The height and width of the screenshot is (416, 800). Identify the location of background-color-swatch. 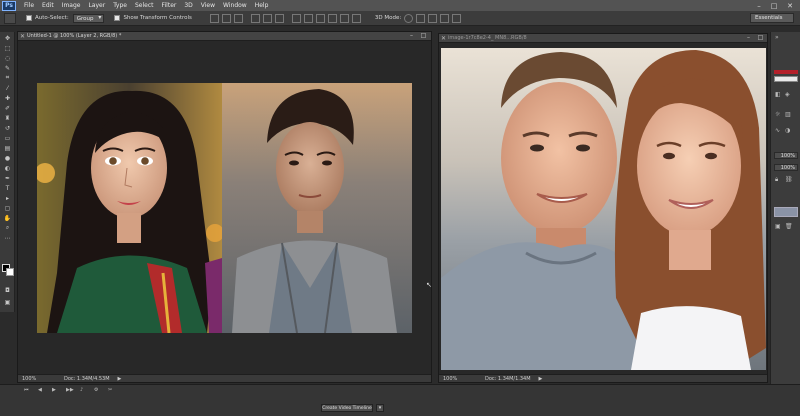
(10, 272).